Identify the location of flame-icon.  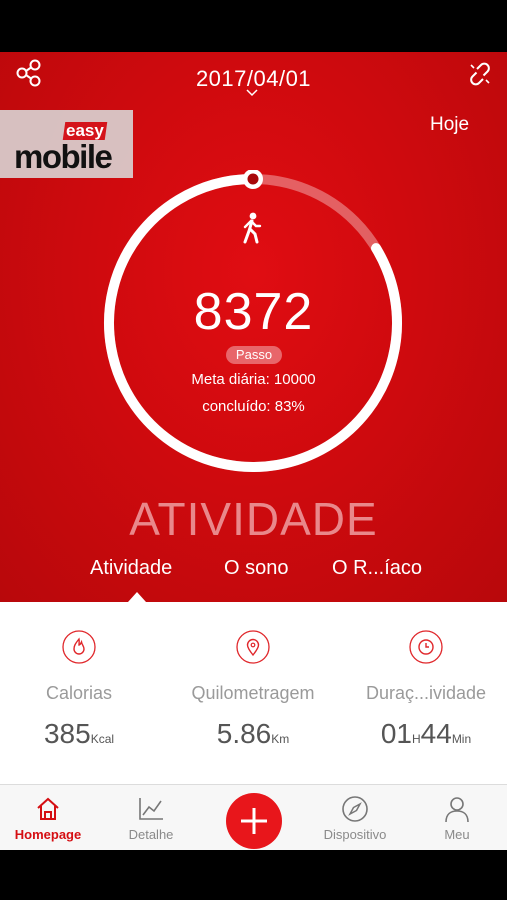
(79, 647).